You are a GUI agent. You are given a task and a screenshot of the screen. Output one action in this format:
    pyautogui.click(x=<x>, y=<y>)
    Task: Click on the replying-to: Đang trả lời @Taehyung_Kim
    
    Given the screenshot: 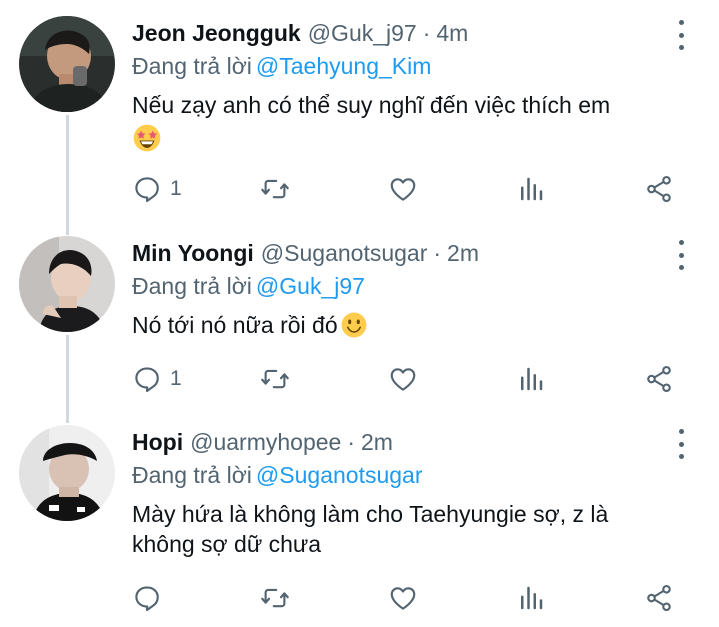 What is the action you would take?
    pyautogui.click(x=281, y=66)
    